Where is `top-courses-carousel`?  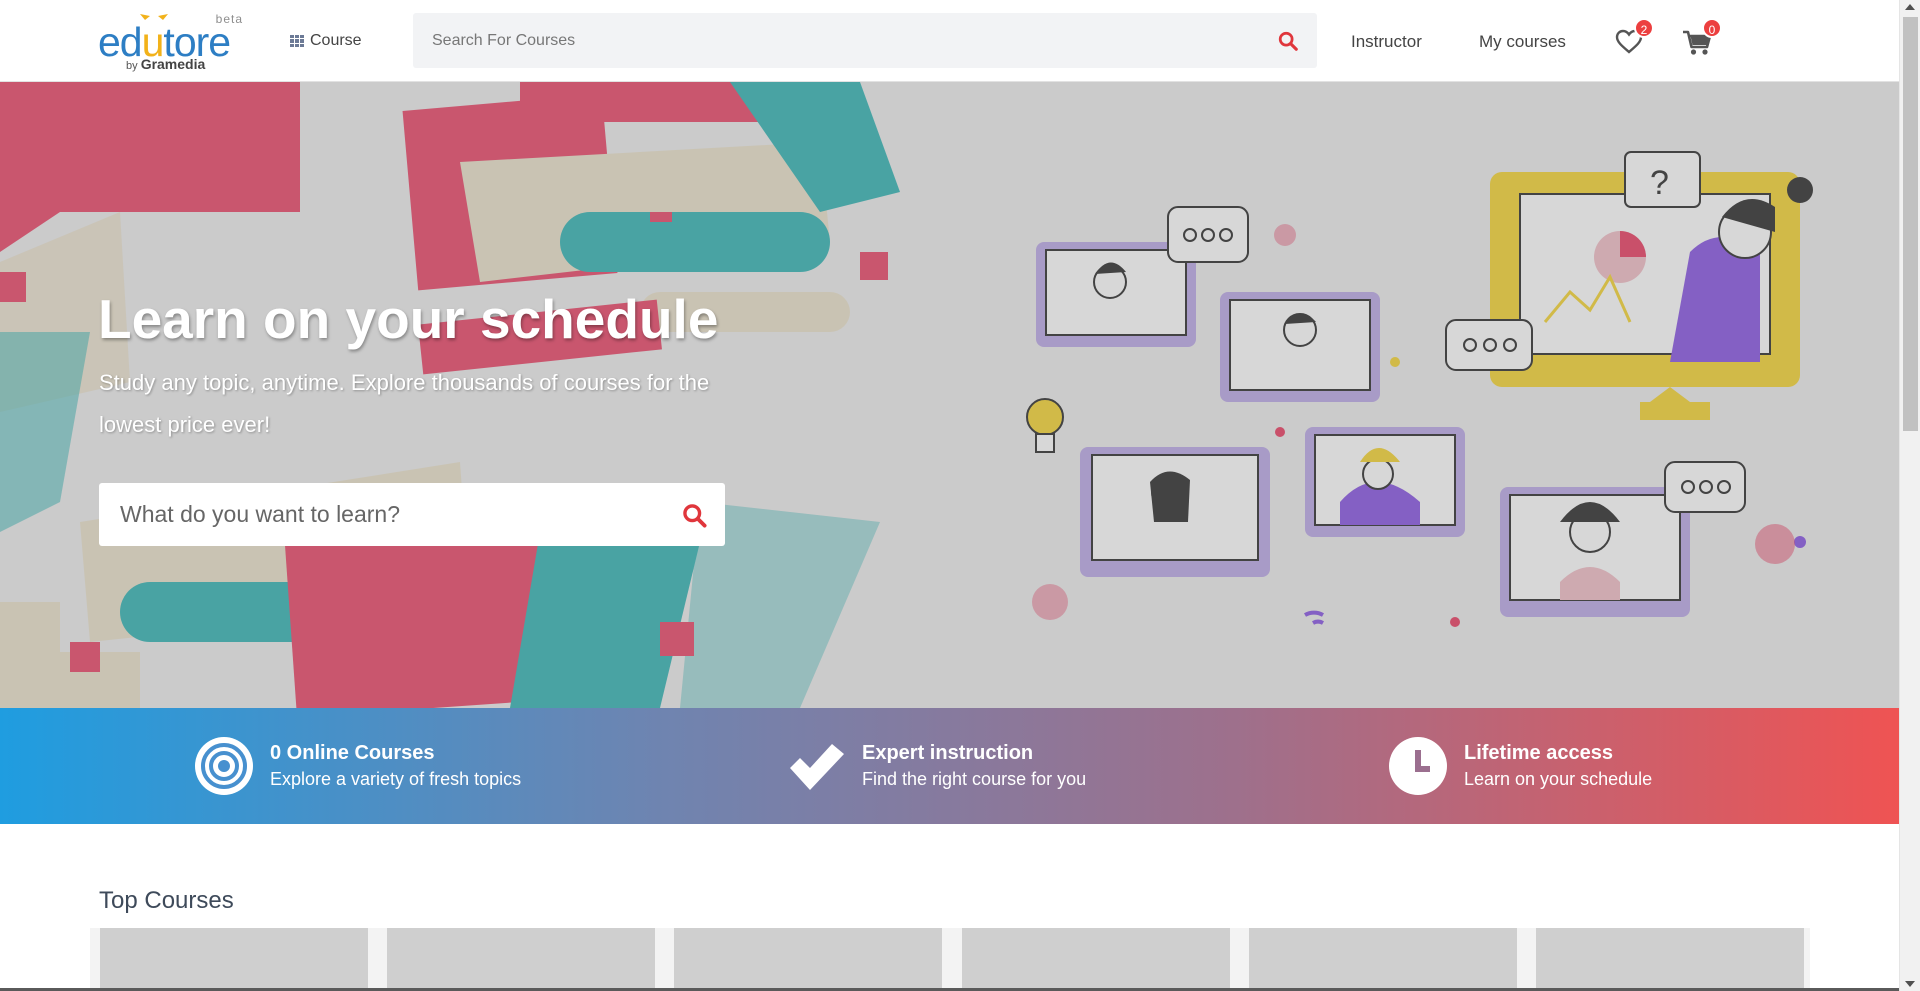 top-courses-carousel is located at coordinates (950, 959).